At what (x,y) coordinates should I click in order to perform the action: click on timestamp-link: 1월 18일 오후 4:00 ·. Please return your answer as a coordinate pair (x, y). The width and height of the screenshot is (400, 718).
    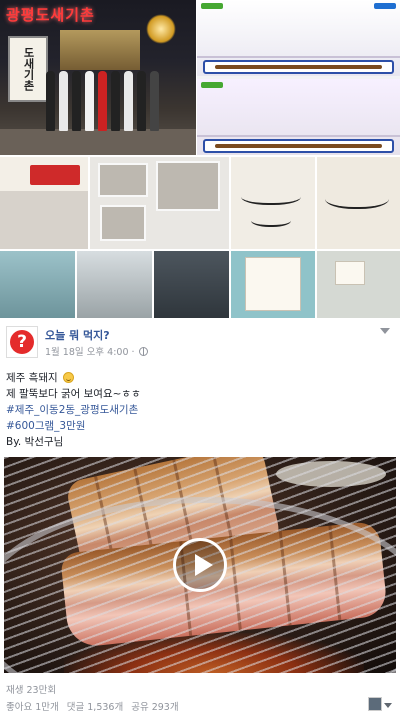
    Looking at the image, I should click on (90, 351).